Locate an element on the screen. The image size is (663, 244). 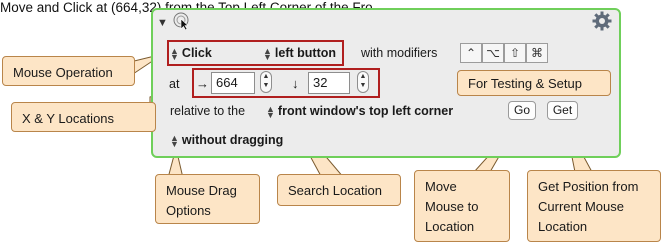
with-modifiers-label: with modifiers is located at coordinates (399, 53).